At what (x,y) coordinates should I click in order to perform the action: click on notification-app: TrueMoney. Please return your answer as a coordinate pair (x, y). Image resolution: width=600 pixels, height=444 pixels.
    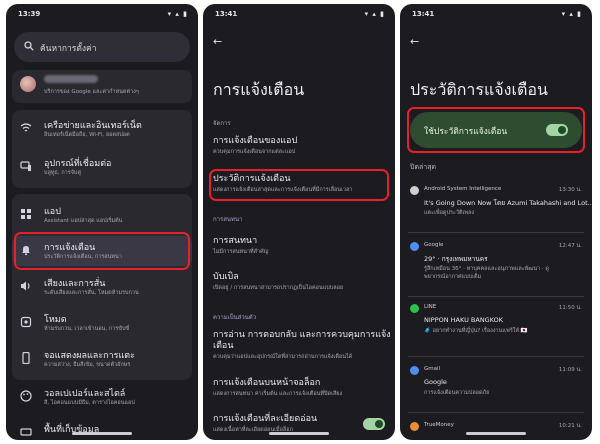
    Looking at the image, I should click on (439, 425).